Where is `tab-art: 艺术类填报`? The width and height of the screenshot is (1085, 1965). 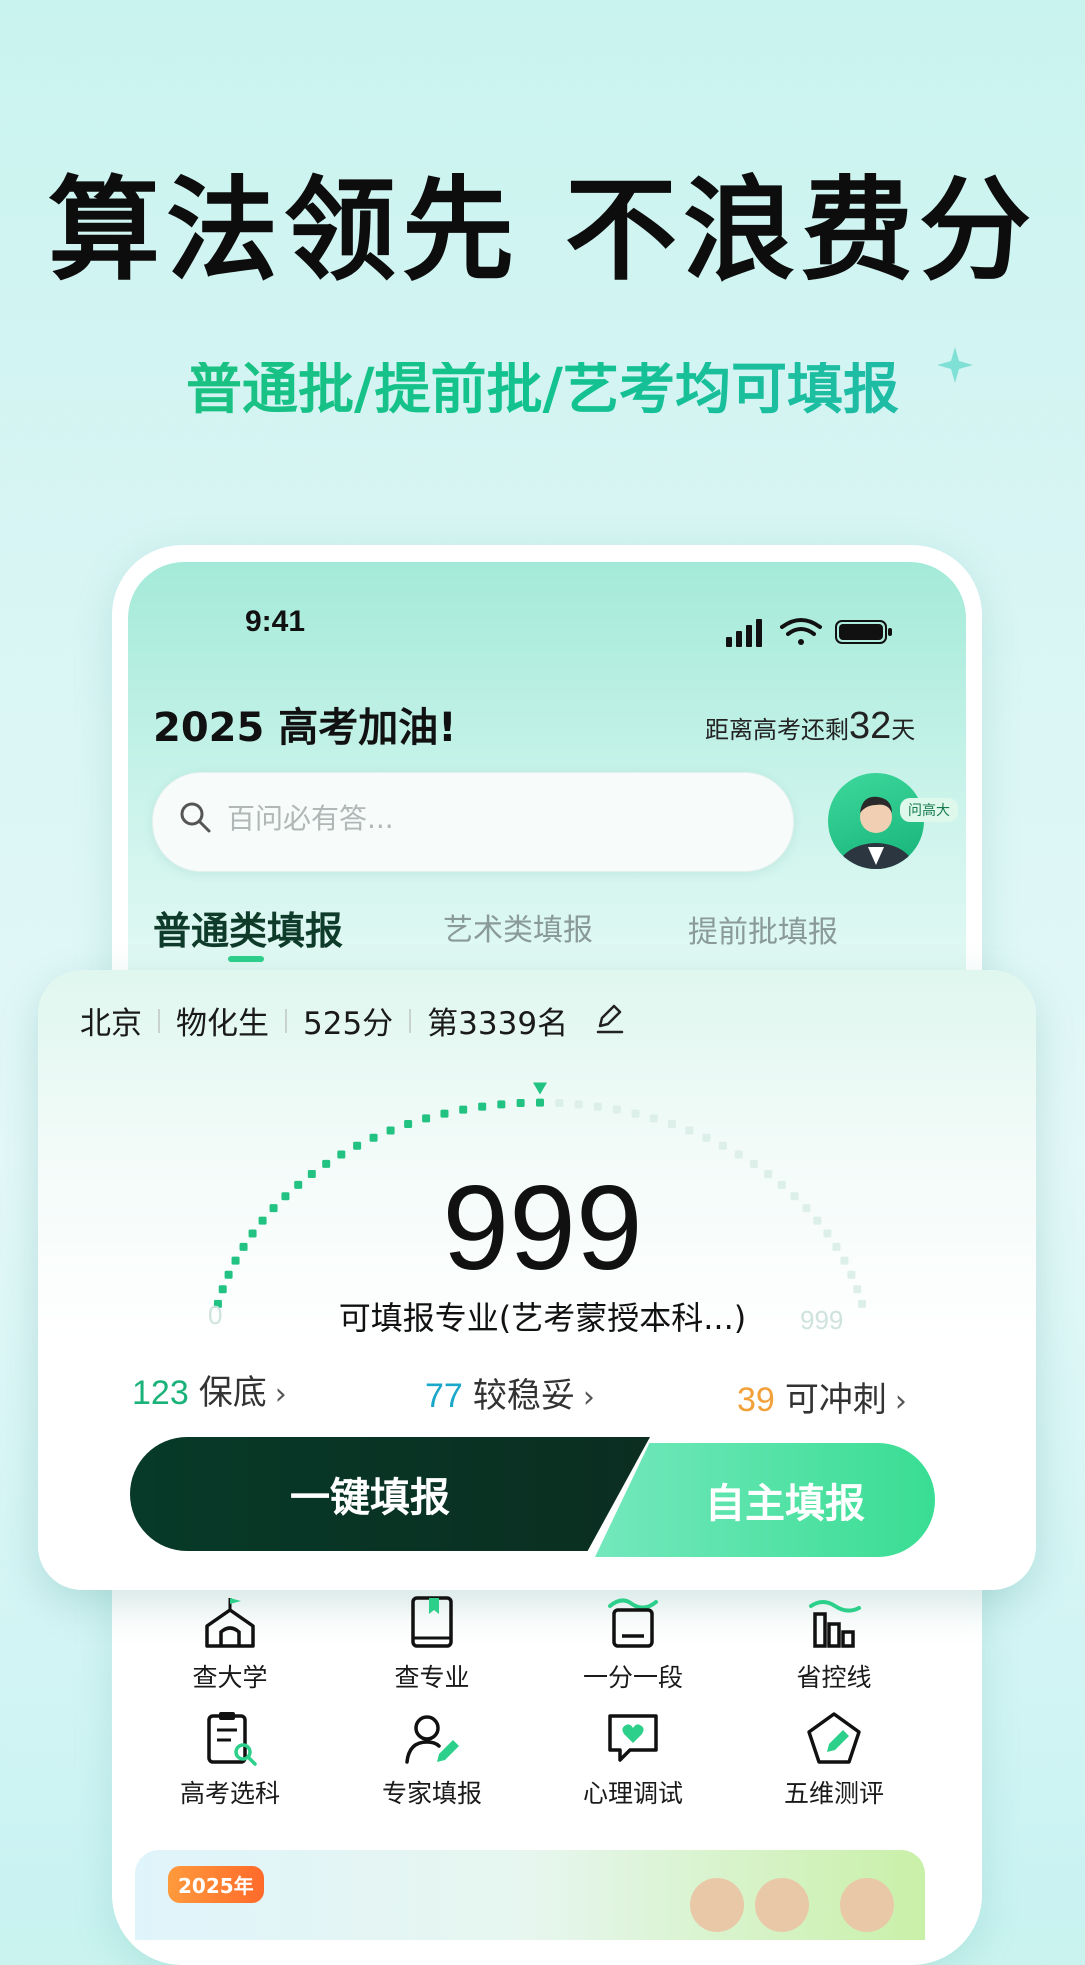
tab-art: 艺术类填报 is located at coordinates (518, 927).